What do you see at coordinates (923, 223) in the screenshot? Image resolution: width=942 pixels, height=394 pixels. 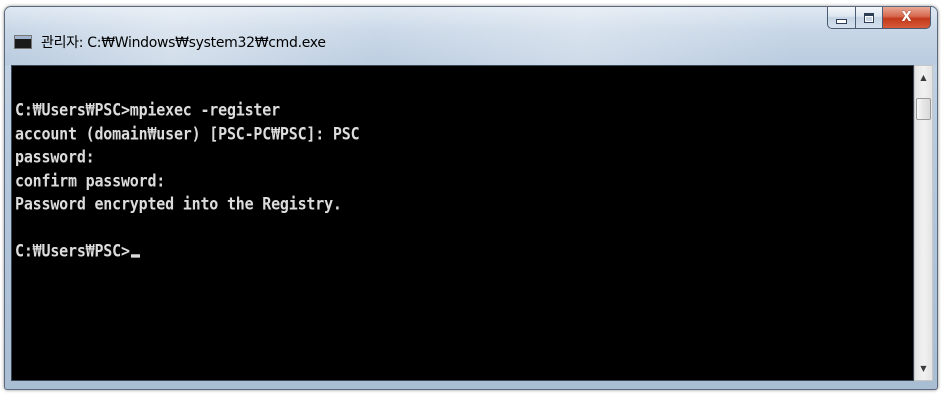 I see `vertical-scrollbar: ▲ ▼` at bounding box center [923, 223].